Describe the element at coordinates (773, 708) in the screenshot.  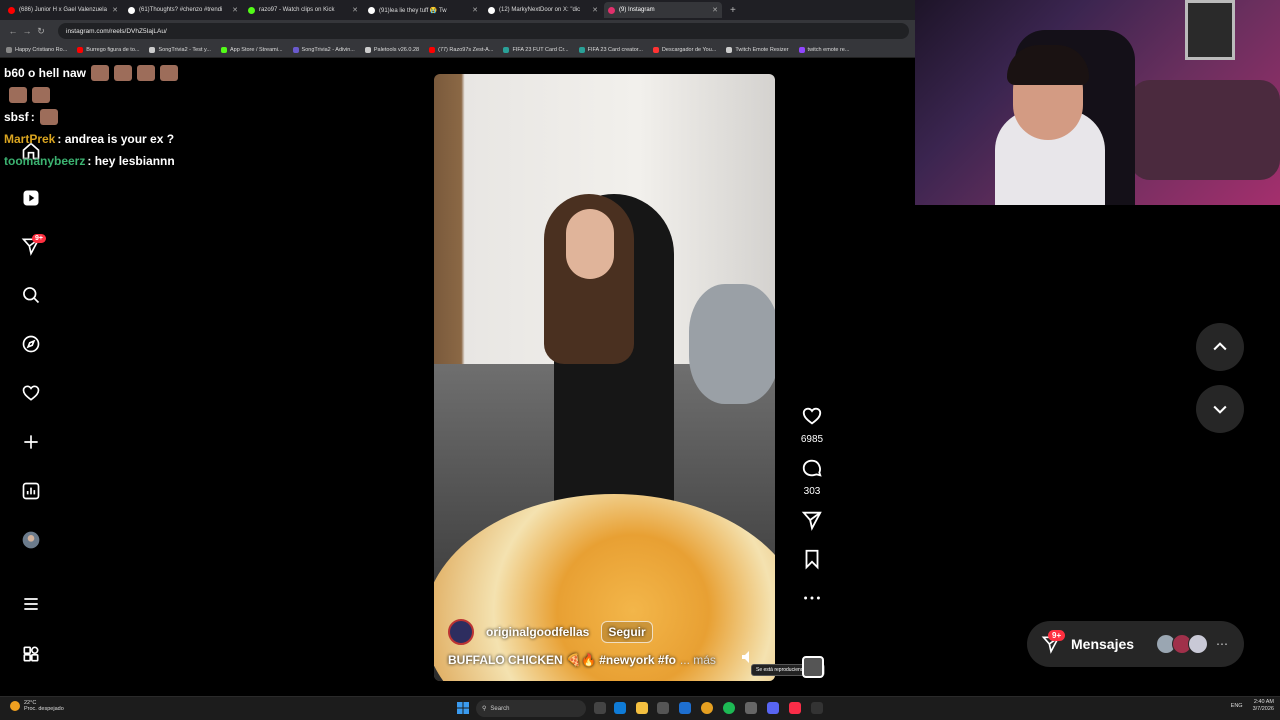
I see `discord-icon` at that location.